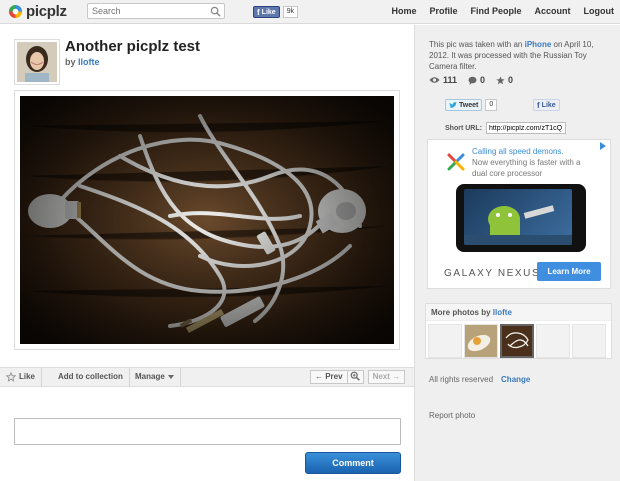 The height and width of the screenshot is (481, 620). I want to click on facebook-like-widget: f Like 9k, so click(276, 12).